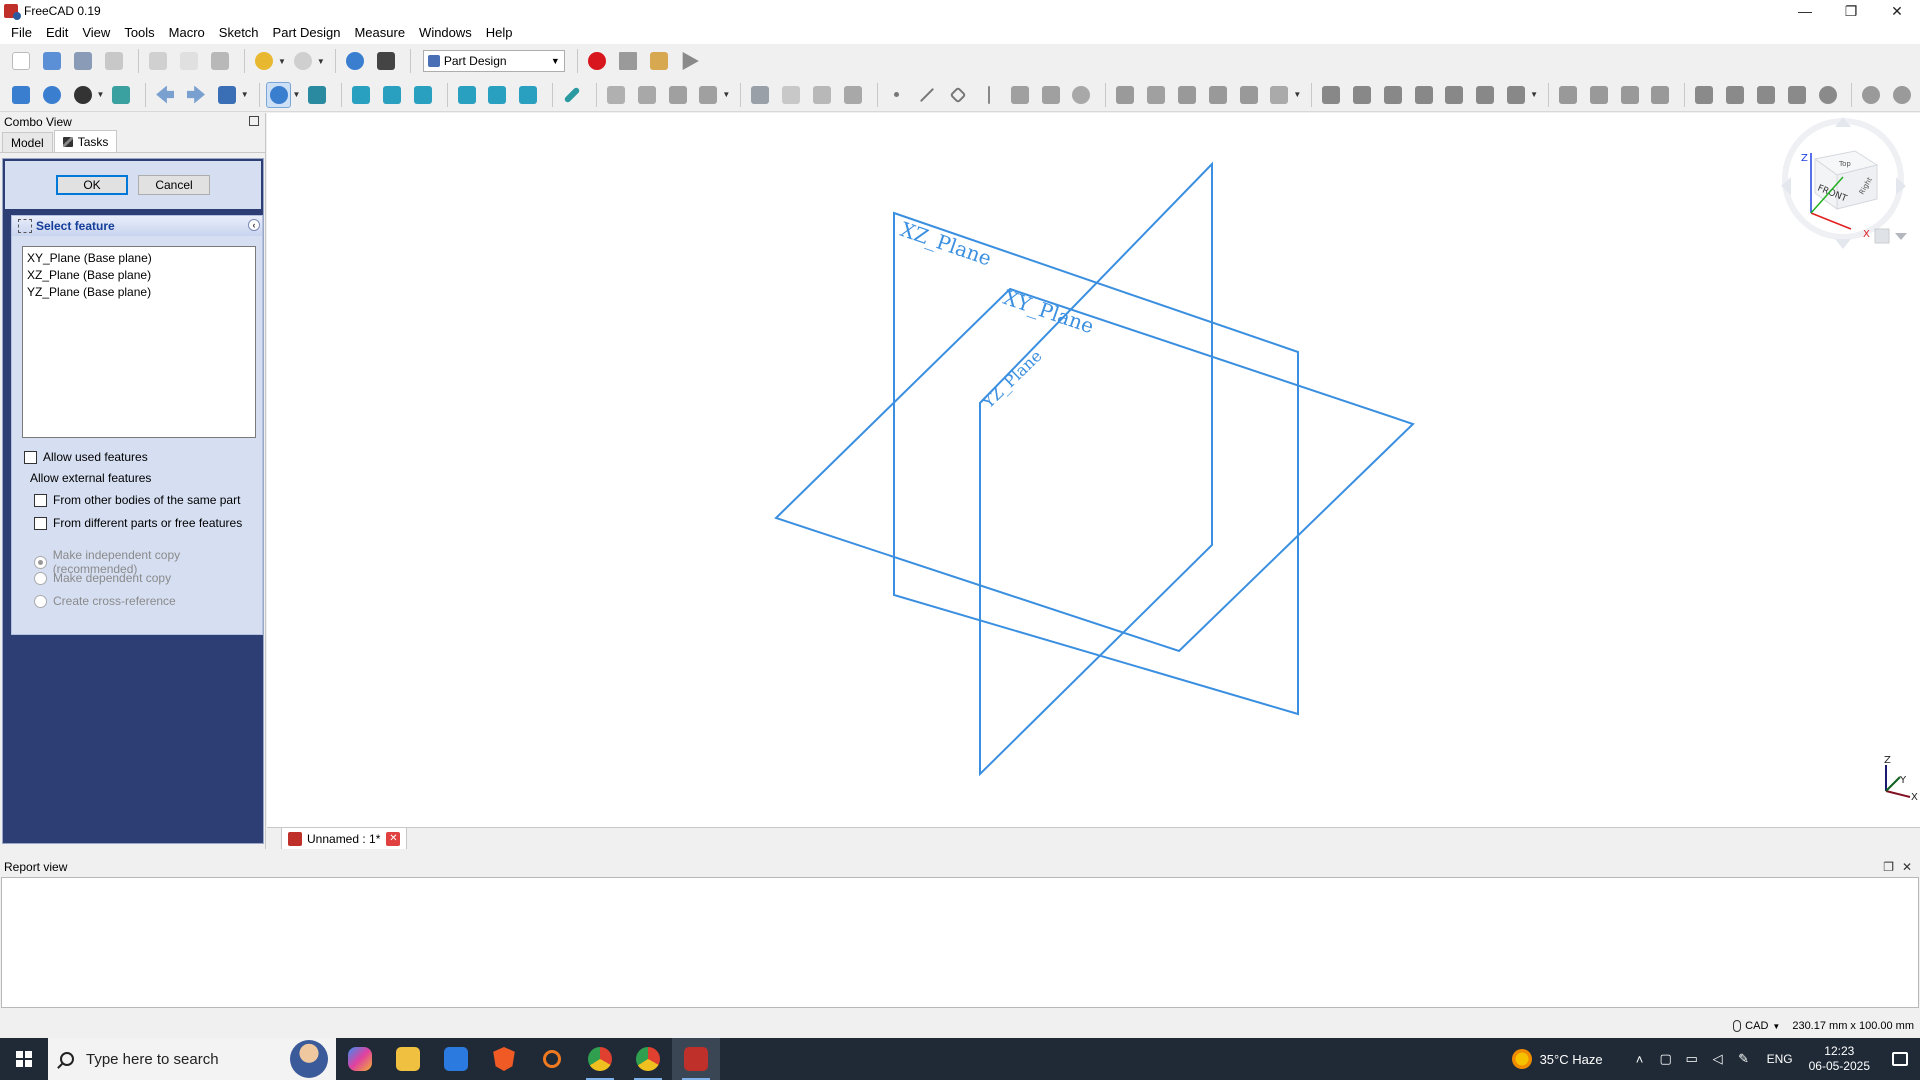 Image resolution: width=1920 pixels, height=1080 pixels. I want to click on additive-helix-icon, so click(1249, 95).